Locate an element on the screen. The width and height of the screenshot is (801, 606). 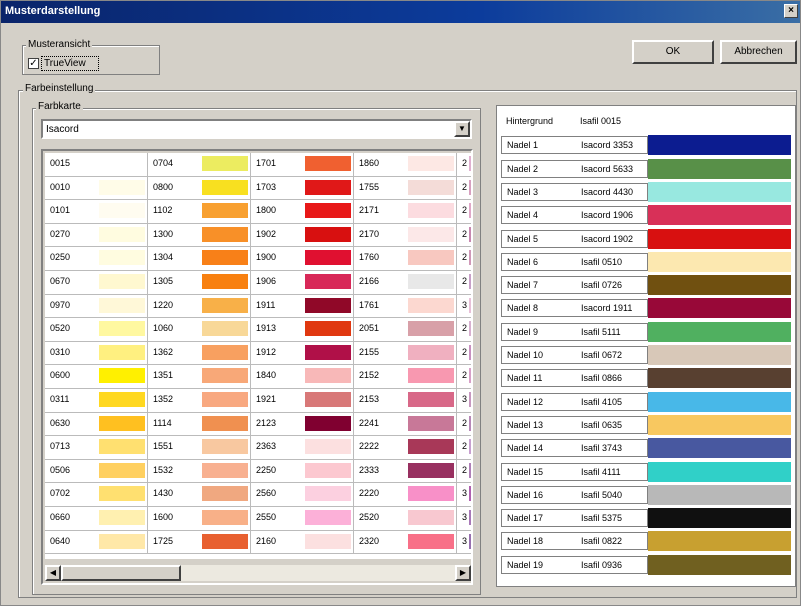
color-cell: 2222 is located at coordinates (405, 448).